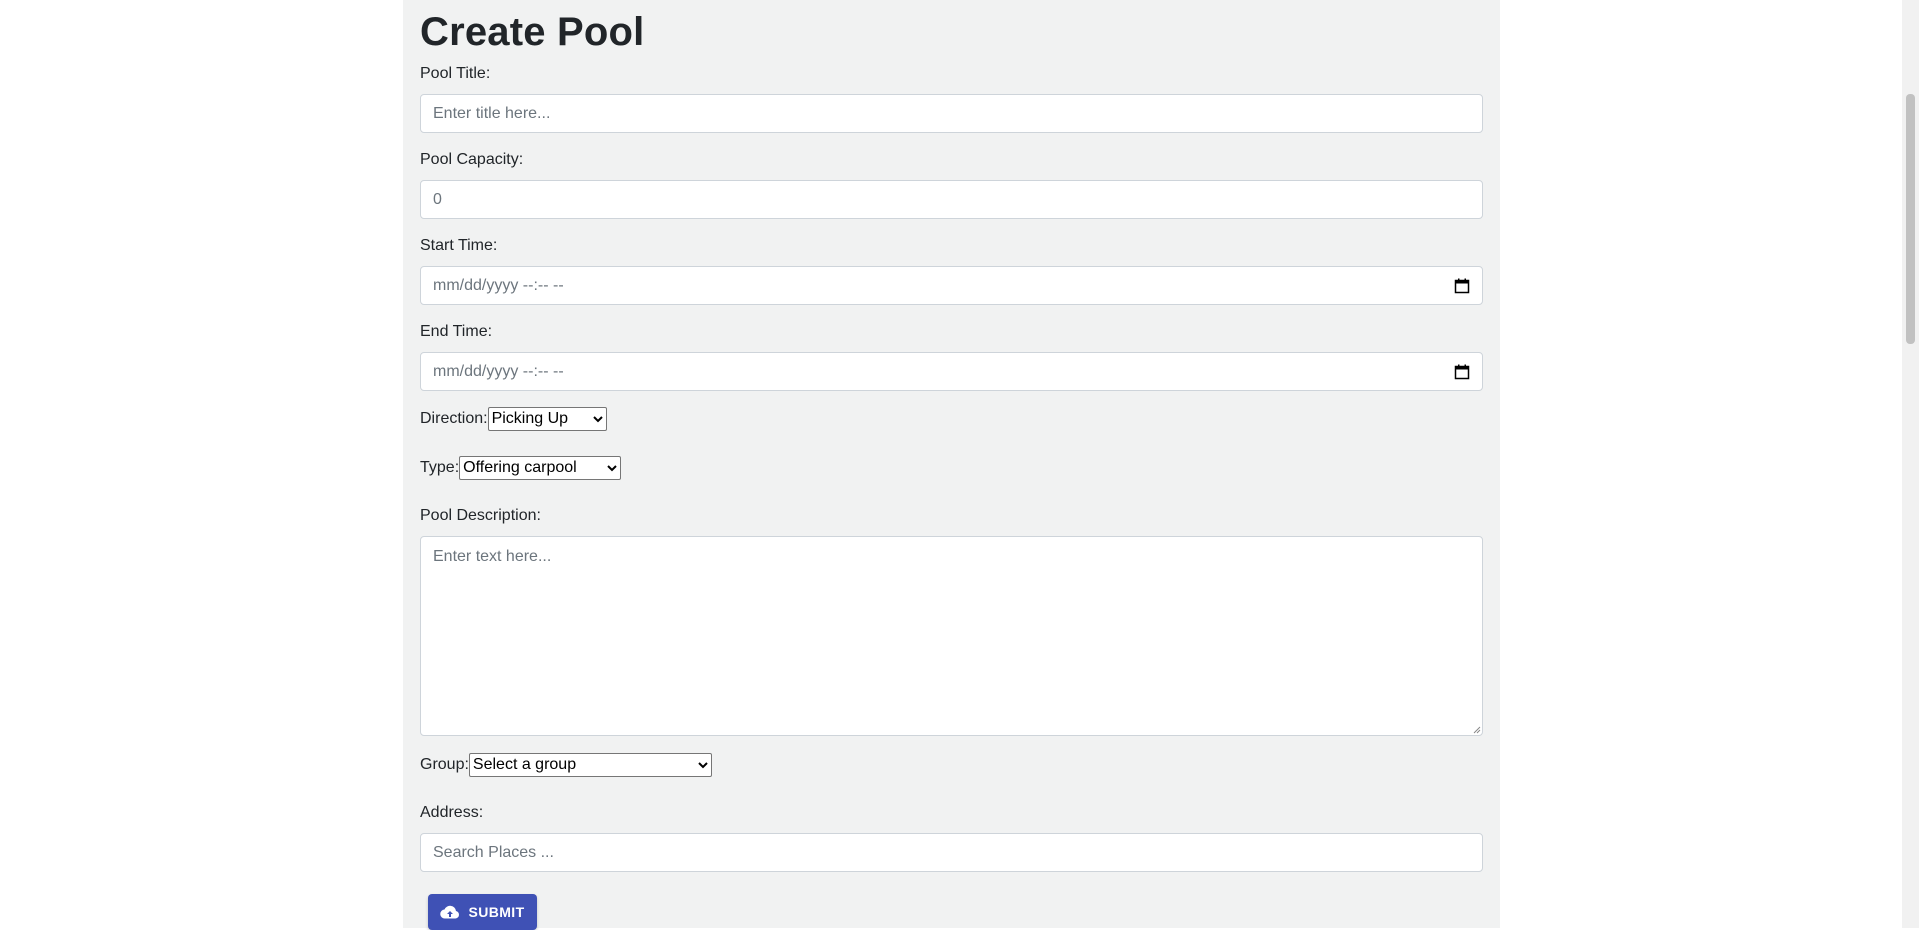 The width and height of the screenshot is (1919, 930). I want to click on end-time-label: End Time:, so click(456, 331).